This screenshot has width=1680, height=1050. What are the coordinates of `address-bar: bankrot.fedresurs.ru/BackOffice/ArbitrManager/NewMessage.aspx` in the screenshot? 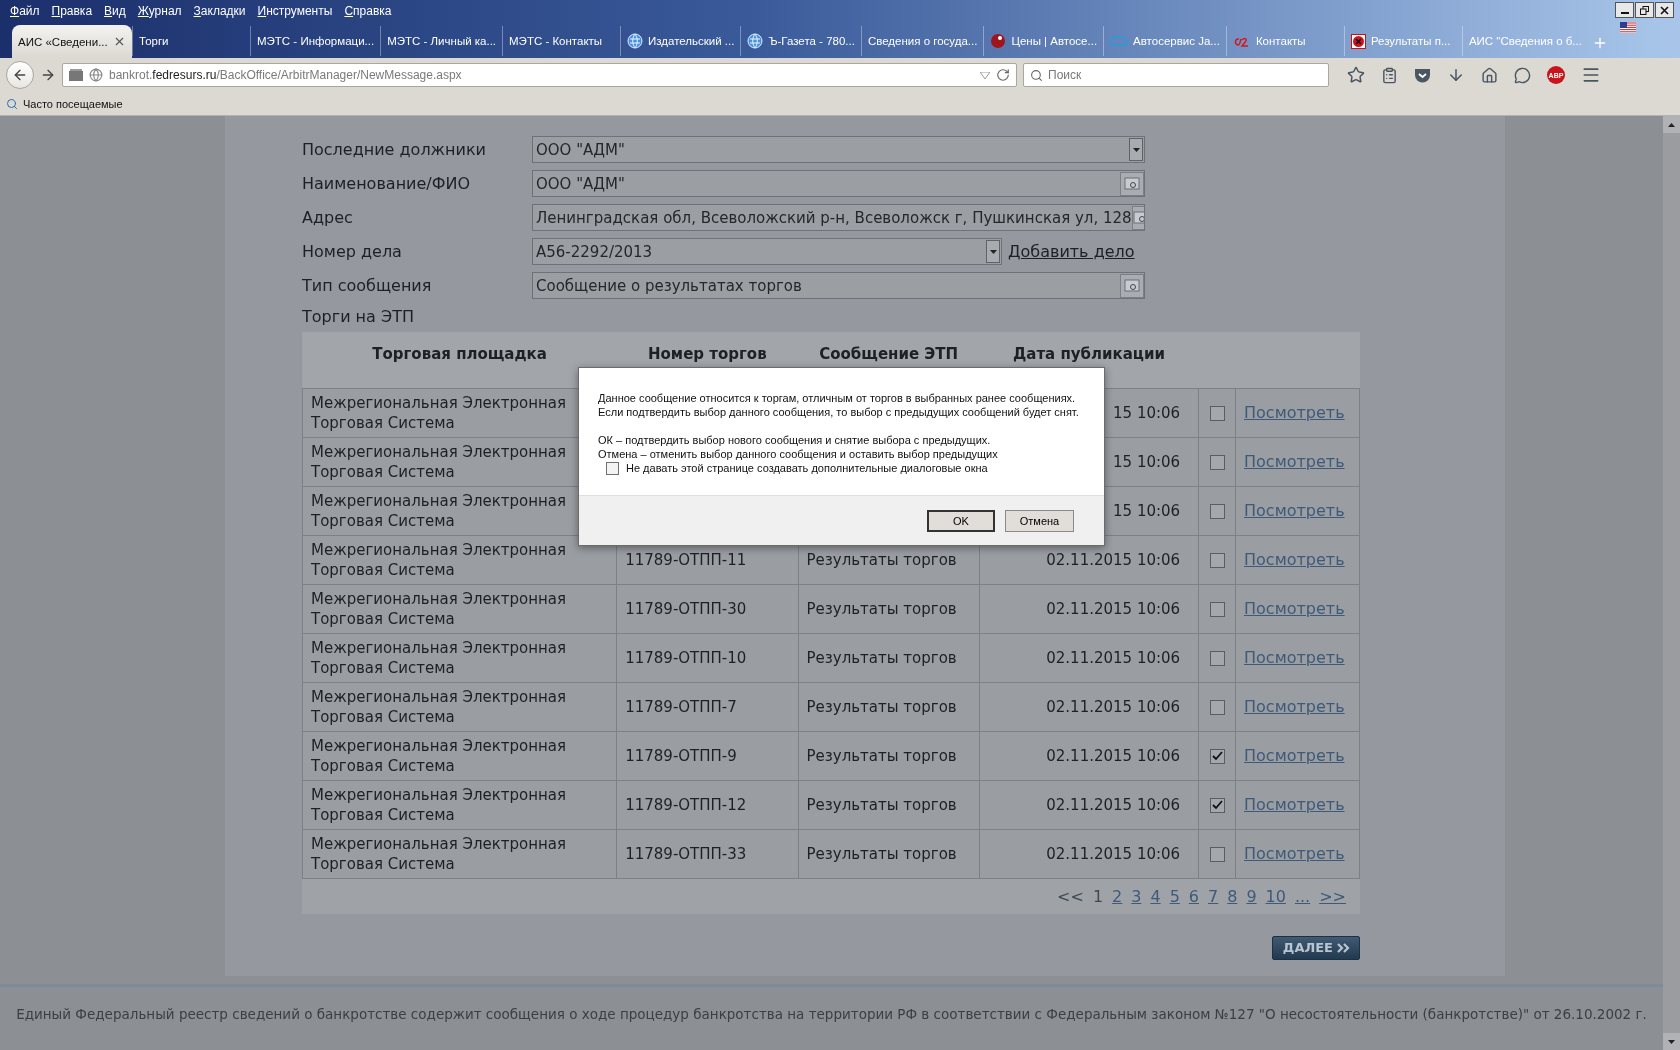 It's located at (539, 75).